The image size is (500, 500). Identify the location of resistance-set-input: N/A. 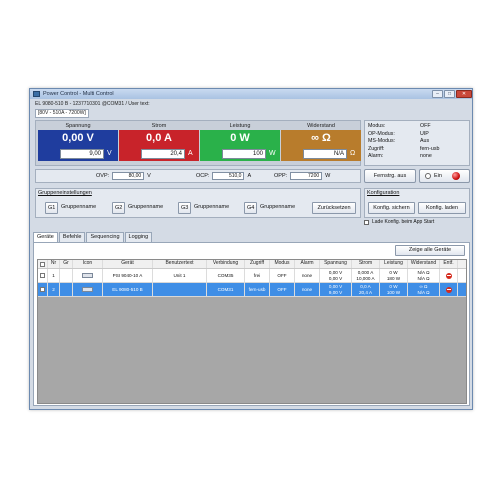
(325, 153).